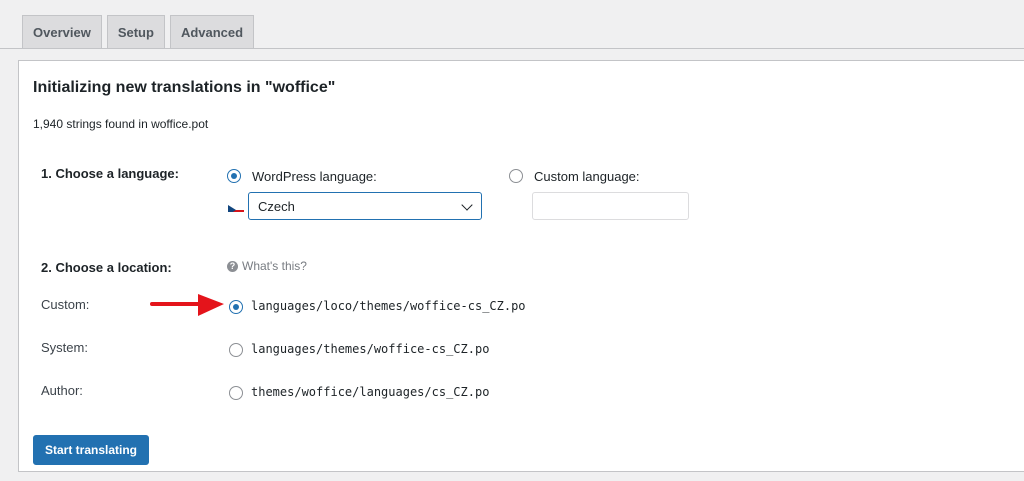 The height and width of the screenshot is (481, 1024). What do you see at coordinates (64, 347) in the screenshot?
I see `location-system-label: System:` at bounding box center [64, 347].